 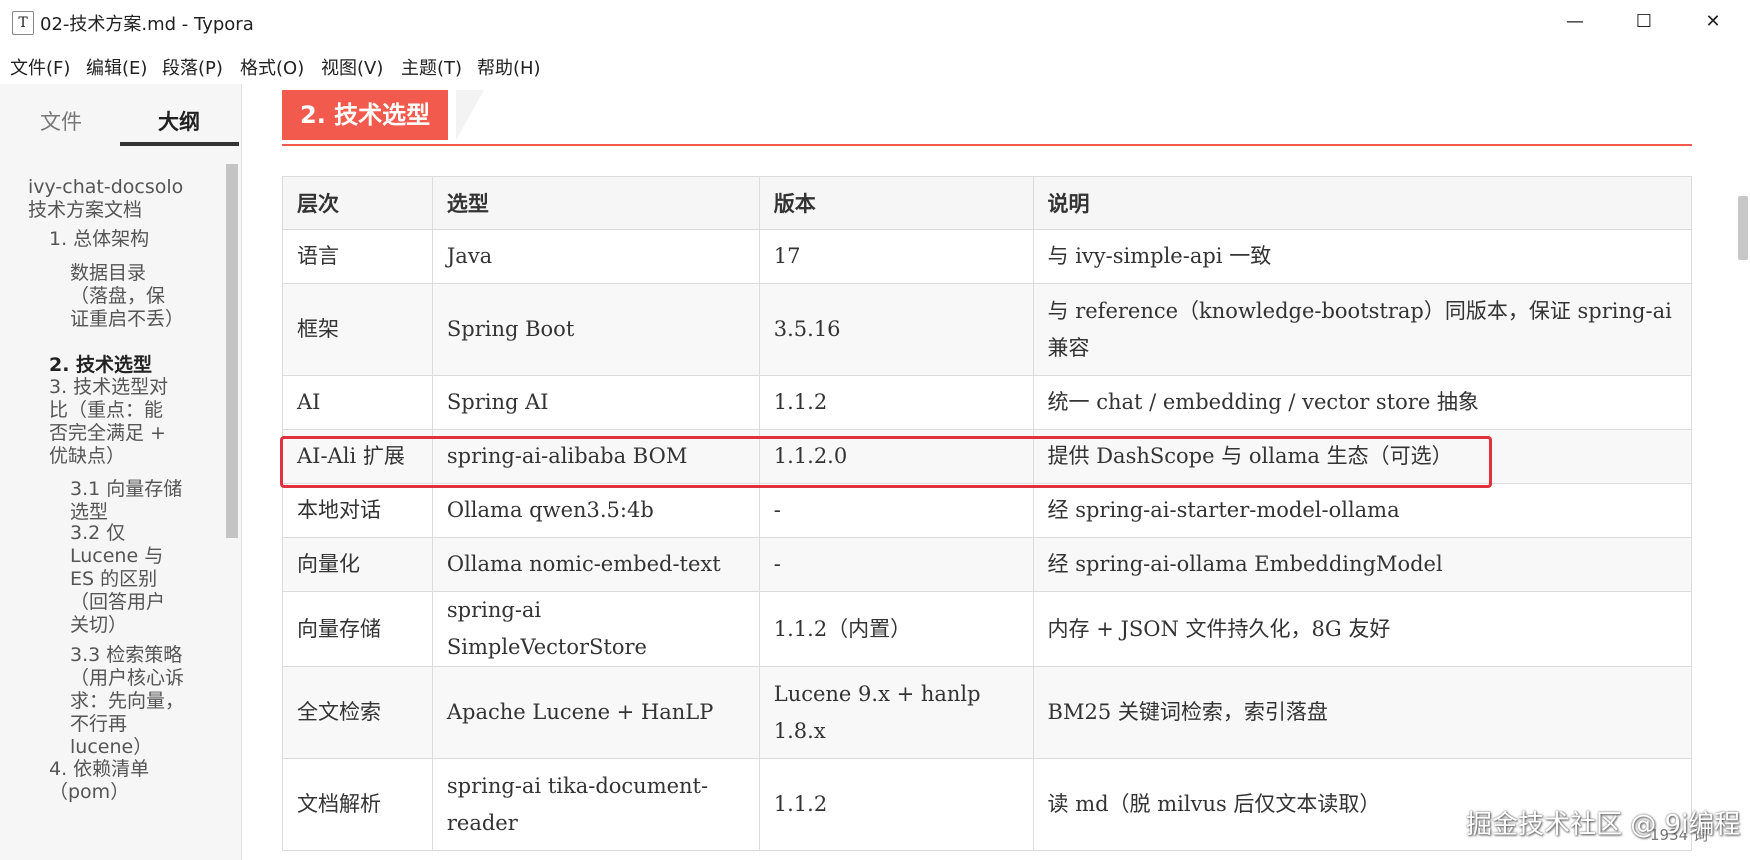 I want to click on table-cell: spring-ai SimpleVectorStore, so click(x=595, y=629).